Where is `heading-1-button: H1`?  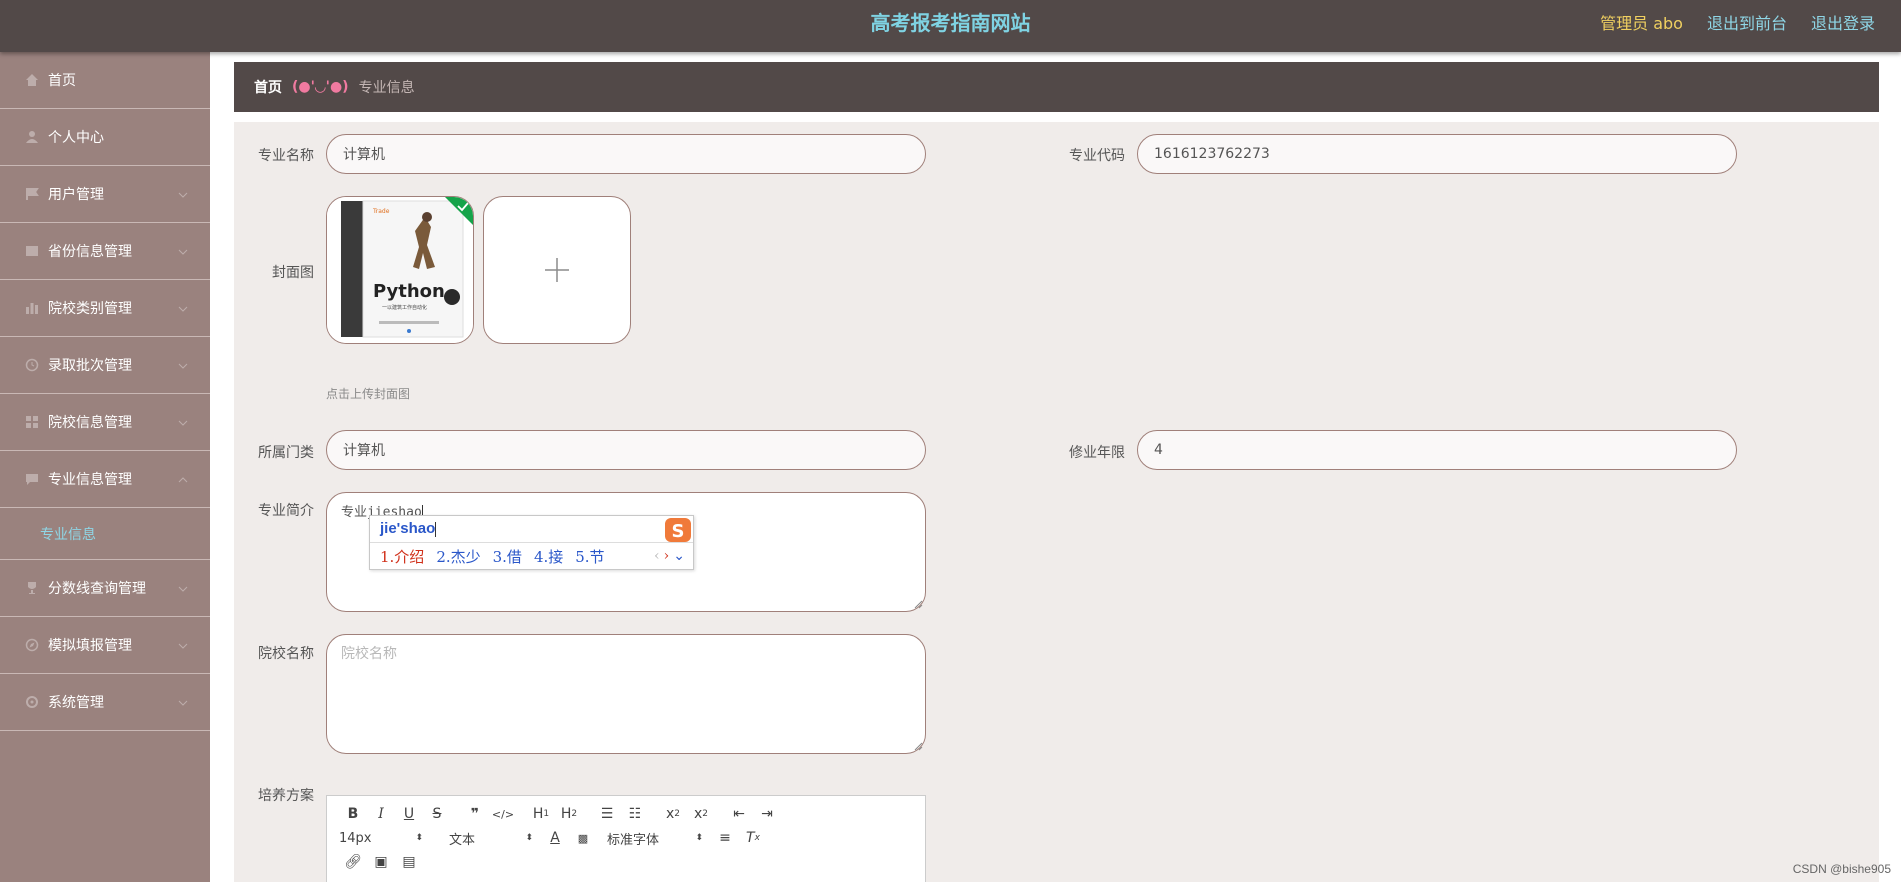
heading-1-button: H1 is located at coordinates (541, 814).